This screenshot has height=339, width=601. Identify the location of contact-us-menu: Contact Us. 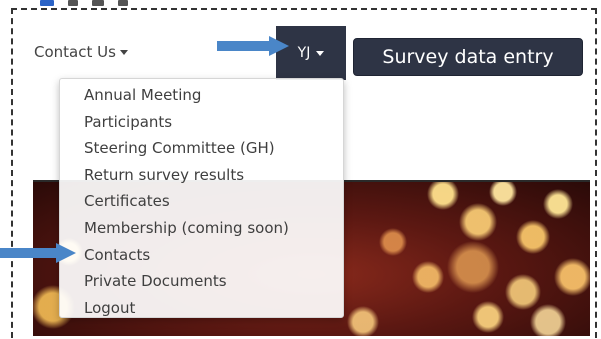
(81, 52).